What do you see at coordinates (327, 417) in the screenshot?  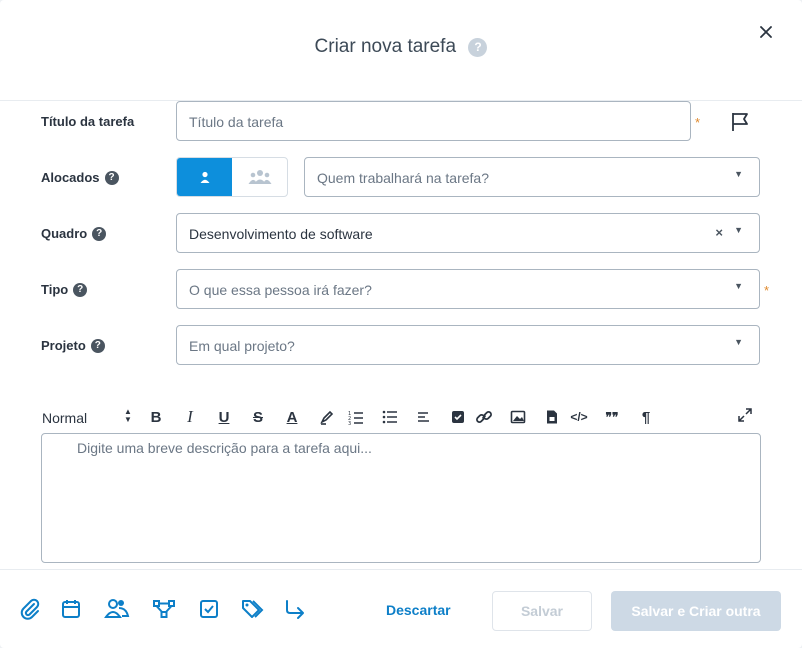 I see `highlight-icon` at bounding box center [327, 417].